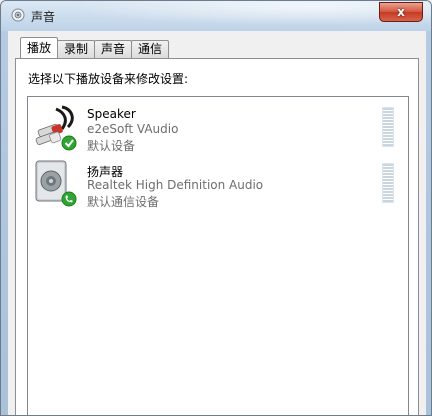 The width and height of the screenshot is (432, 416). What do you see at coordinates (18, 15) in the screenshot?
I see `sound-icon` at bounding box center [18, 15].